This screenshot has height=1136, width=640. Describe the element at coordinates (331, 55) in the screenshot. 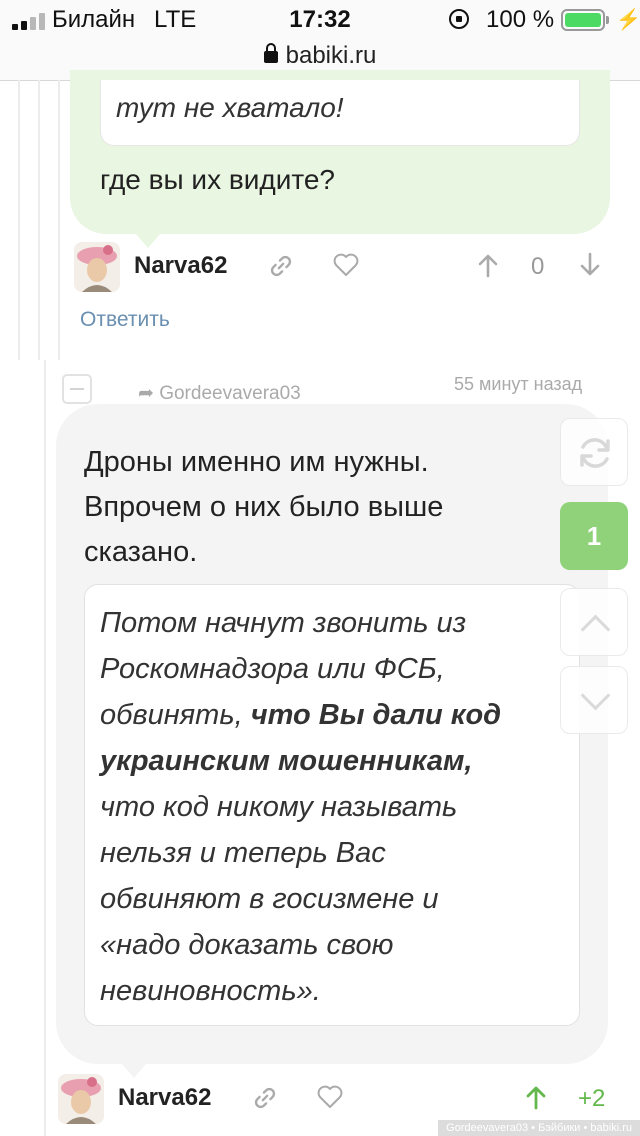

I see `url-domain: babiki.ru` at that location.